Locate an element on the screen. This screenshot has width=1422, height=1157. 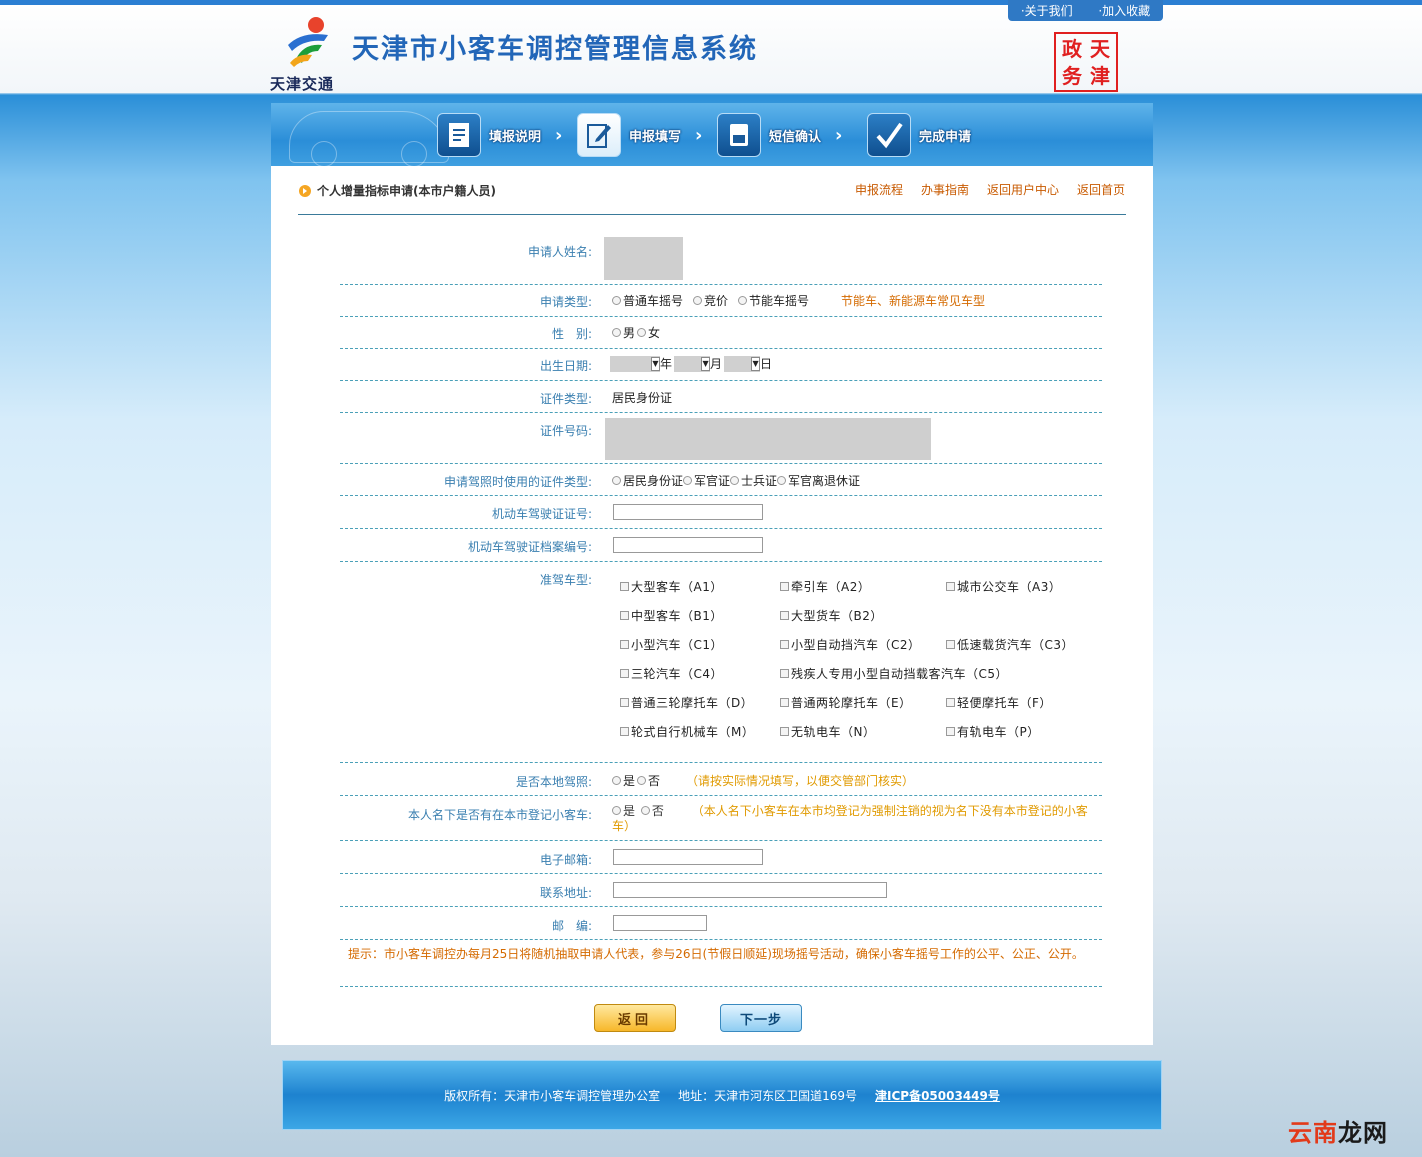
apply-process-link: 申报流程 is located at coordinates (879, 189).